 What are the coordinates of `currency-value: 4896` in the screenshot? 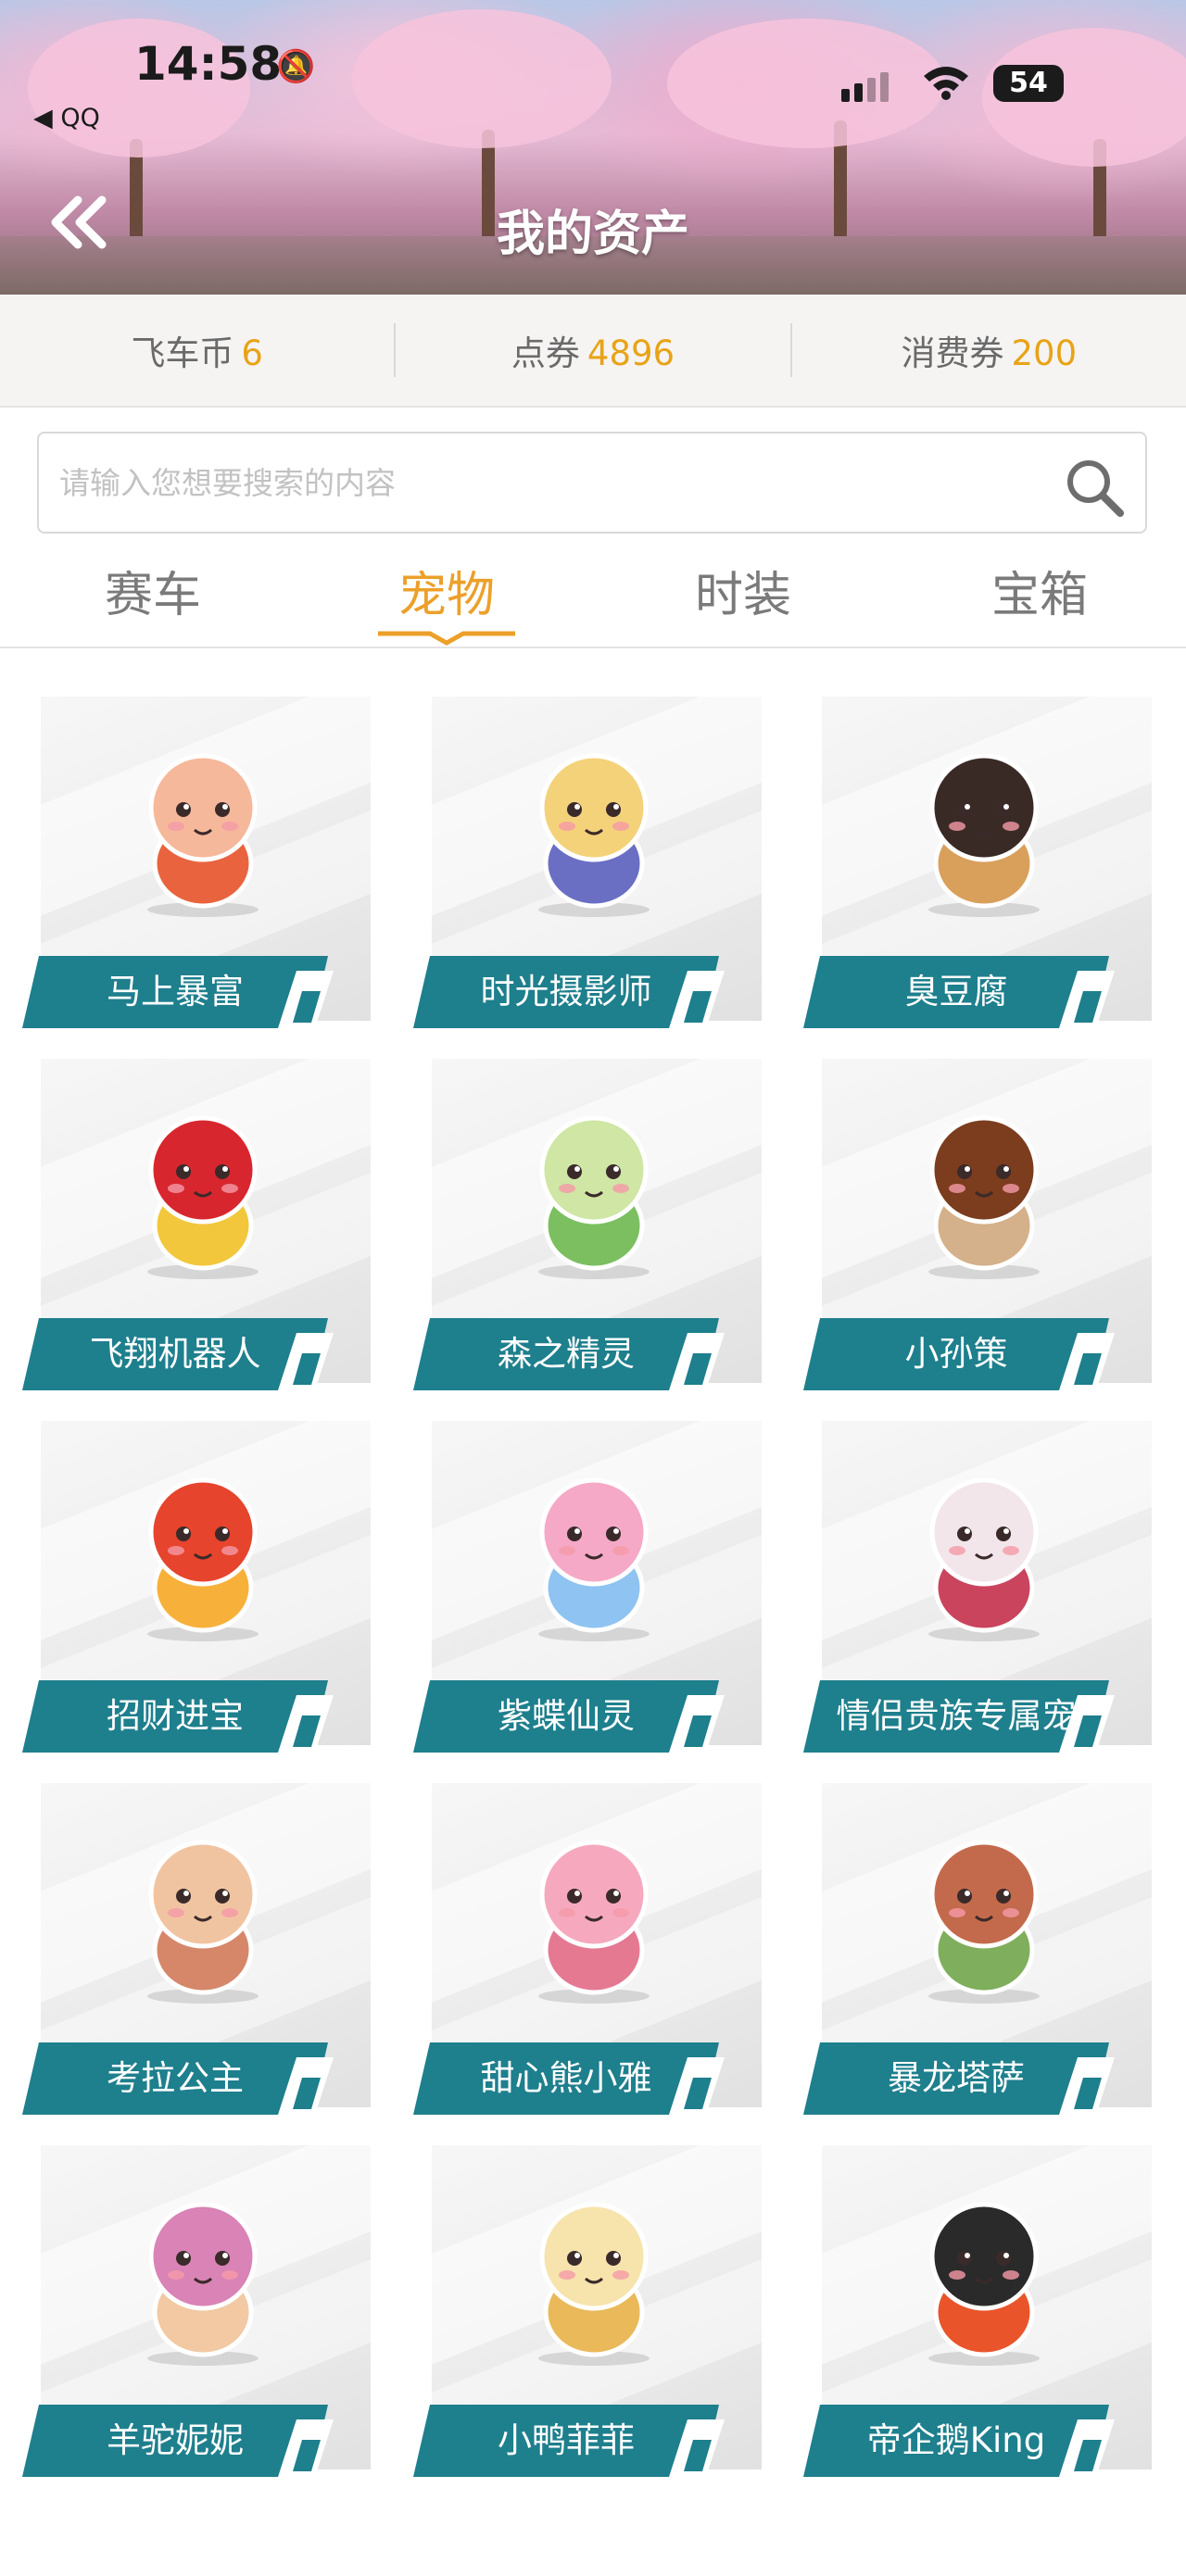 It's located at (631, 353).